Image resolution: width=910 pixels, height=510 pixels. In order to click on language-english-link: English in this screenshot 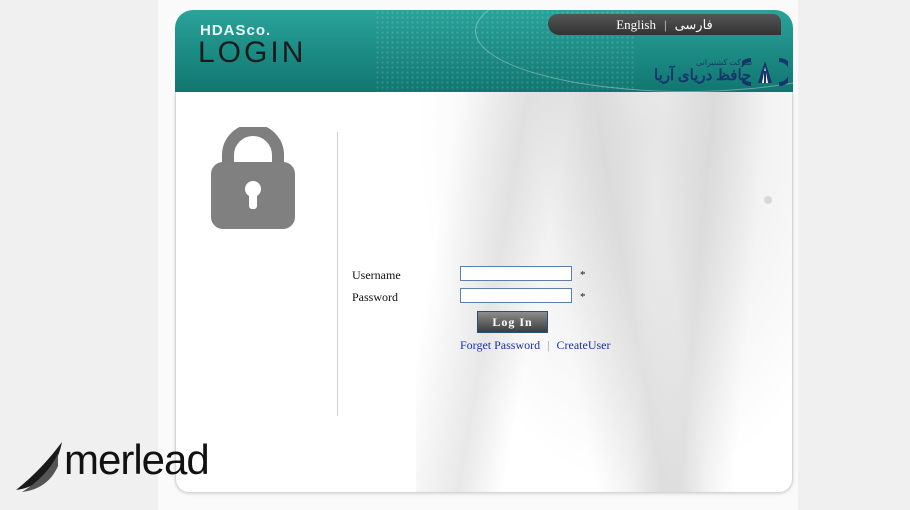, I will do `click(636, 25)`.